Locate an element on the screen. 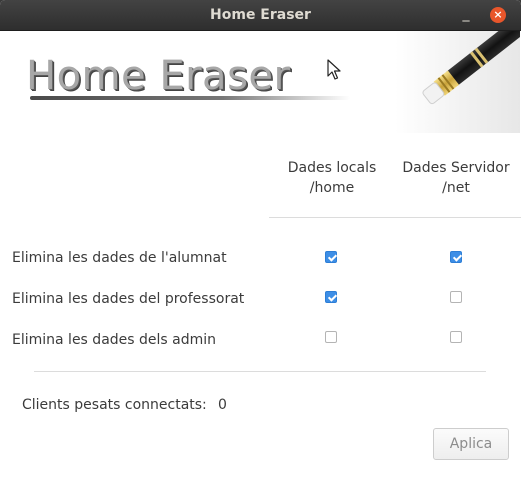 Image resolution: width=521 pixels, height=477 pixels. checkbox-alumnat-server is located at coordinates (456, 257).